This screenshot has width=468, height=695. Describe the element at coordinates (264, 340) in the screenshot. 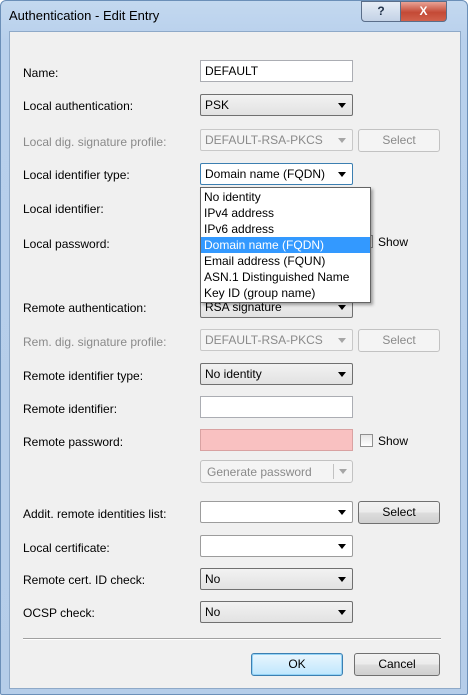

I see `rem-sig-profile-value: DEFAULT-RSA-PKCS` at that location.